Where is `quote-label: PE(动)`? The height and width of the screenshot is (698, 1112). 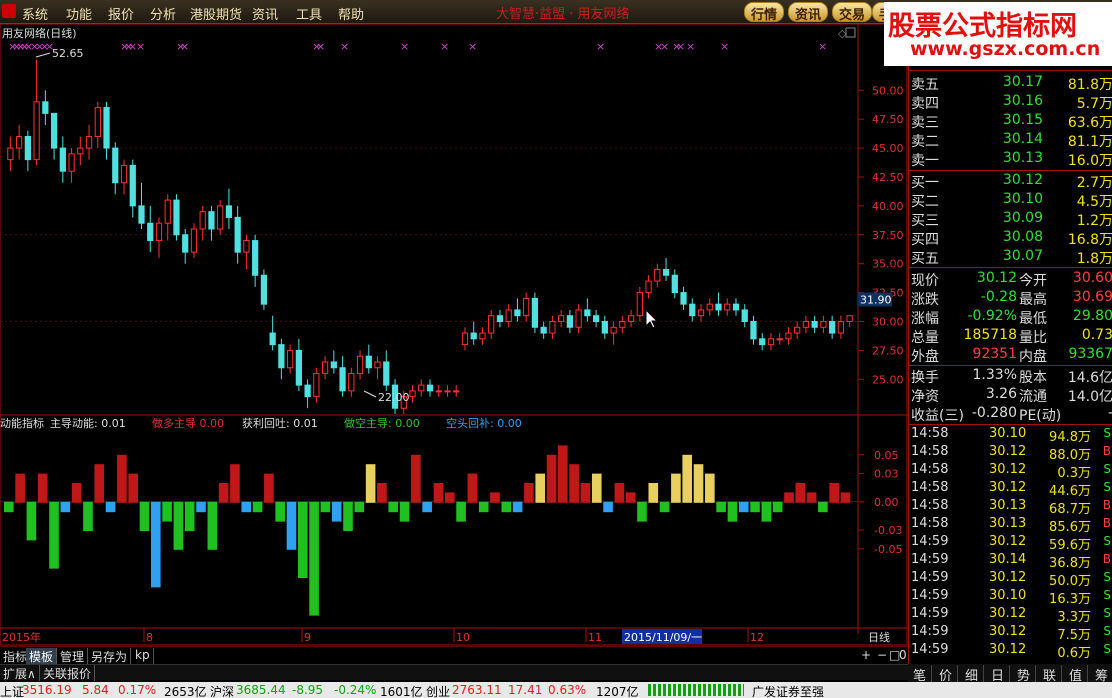
quote-label: PE(动) is located at coordinates (1040, 416).